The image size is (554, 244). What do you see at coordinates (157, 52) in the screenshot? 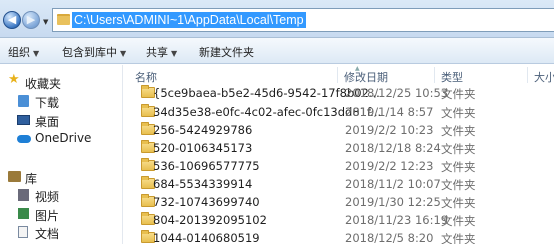
I see `share-label: 共享` at bounding box center [157, 52].